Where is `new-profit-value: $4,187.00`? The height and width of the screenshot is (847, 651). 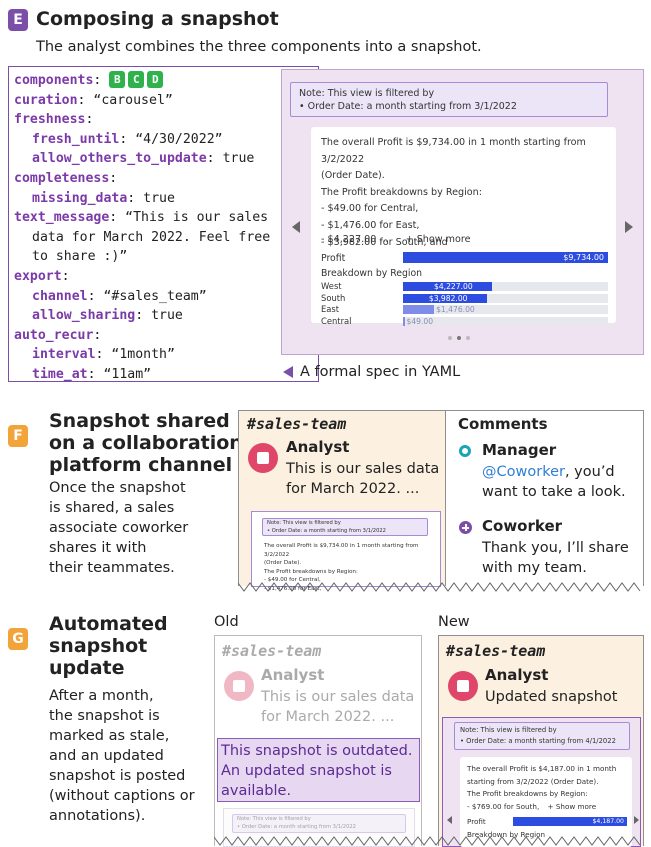
new-profit-value: $4,187.00 is located at coordinates (608, 821).